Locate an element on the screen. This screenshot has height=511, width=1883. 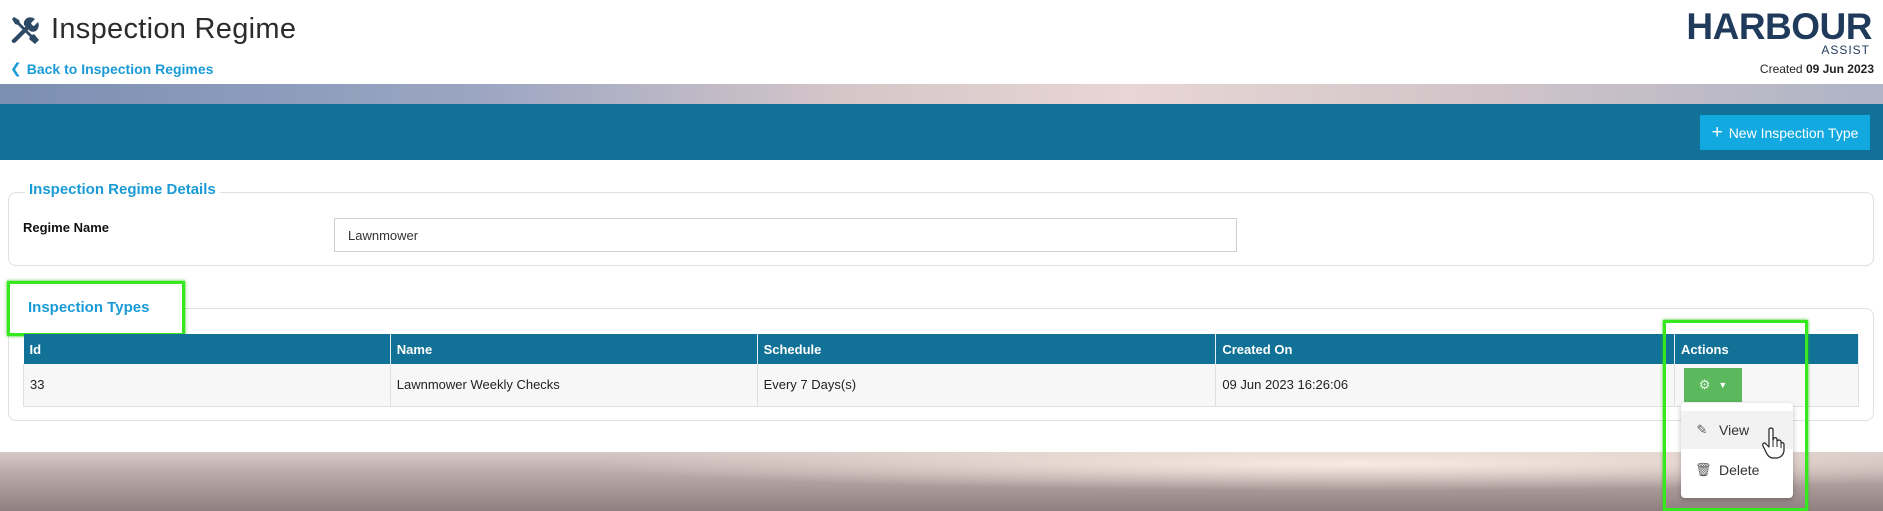
inspection-types-highlight: Inspection Types is located at coordinates (96, 308).